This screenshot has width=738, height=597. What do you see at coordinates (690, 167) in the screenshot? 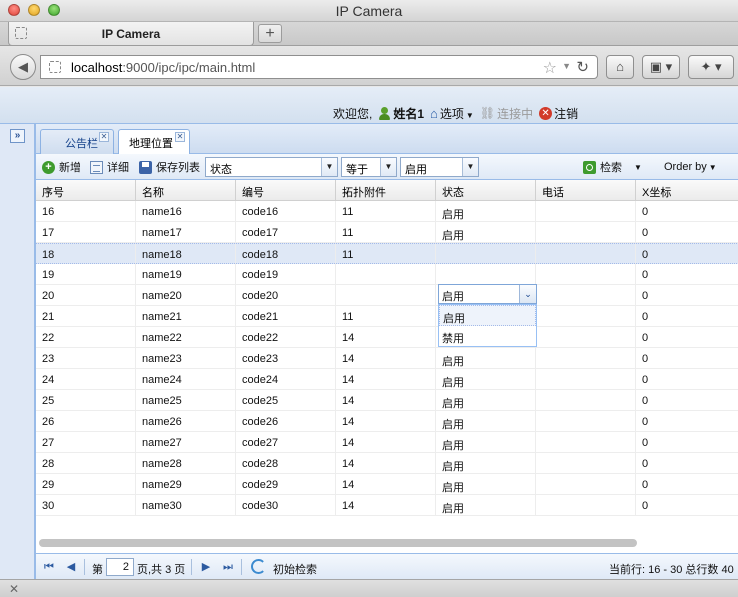
I see `order-by-button: Order by ▼` at bounding box center [690, 167].